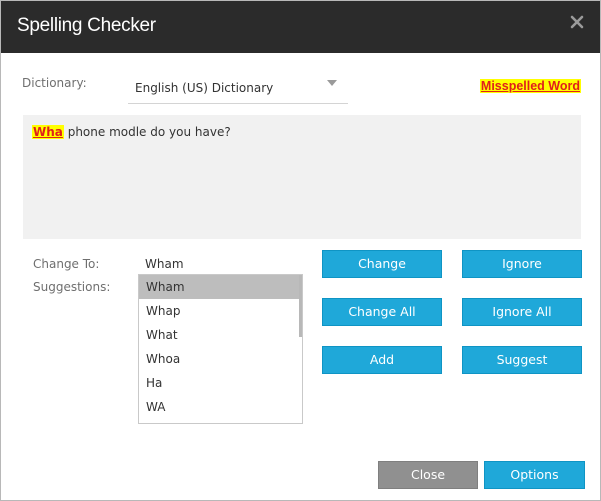  I want to click on dictionary-selected-value: English (US) Dictionary, so click(204, 88).